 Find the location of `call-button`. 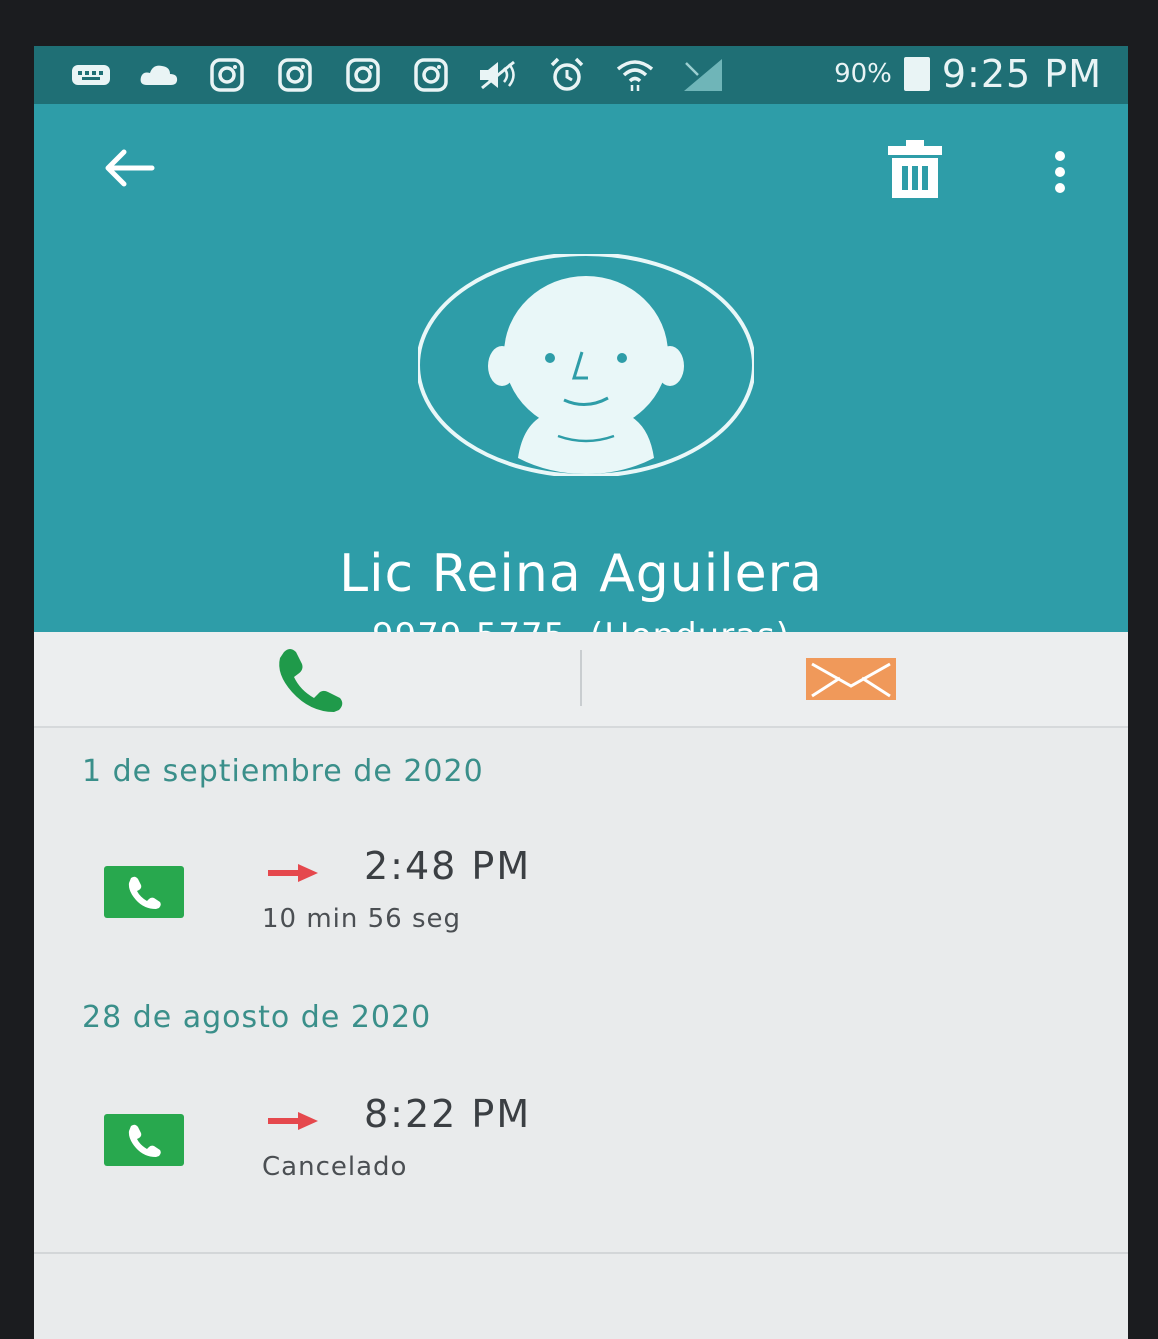

call-button is located at coordinates (310, 677).